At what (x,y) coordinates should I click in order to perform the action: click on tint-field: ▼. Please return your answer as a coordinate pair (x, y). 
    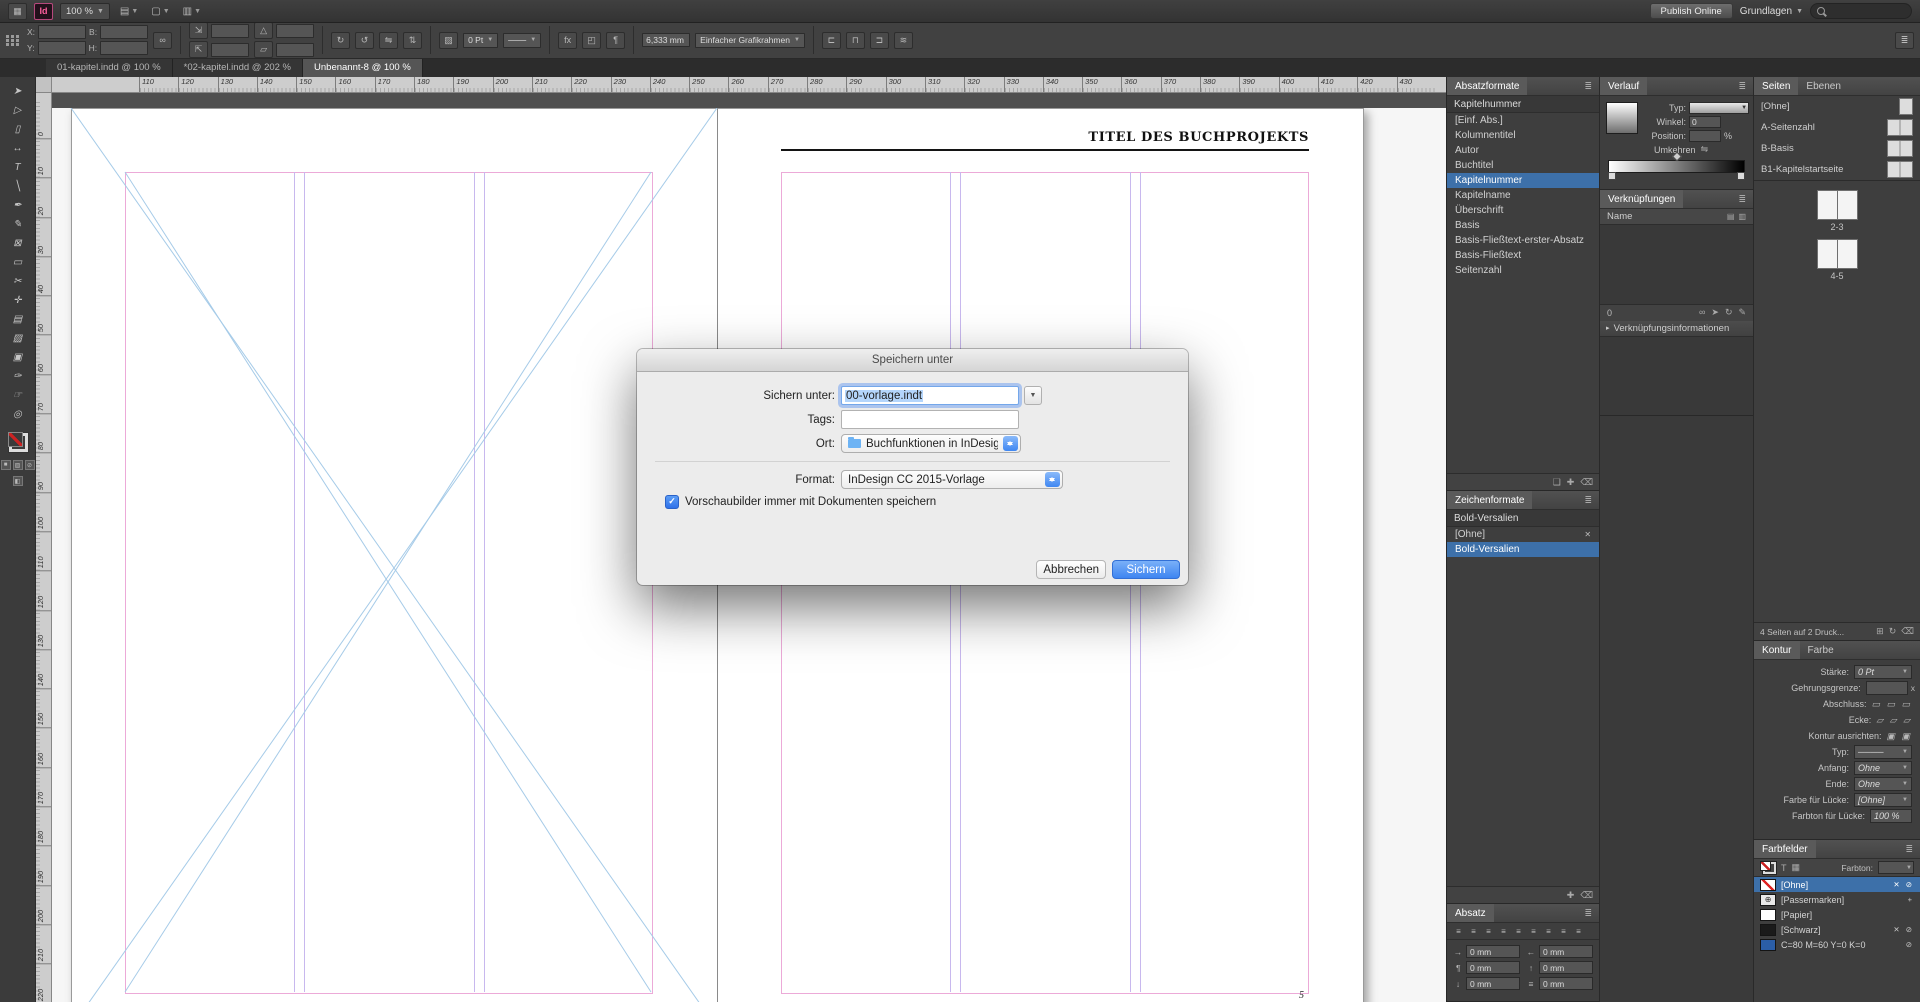
    Looking at the image, I should click on (1896, 867).